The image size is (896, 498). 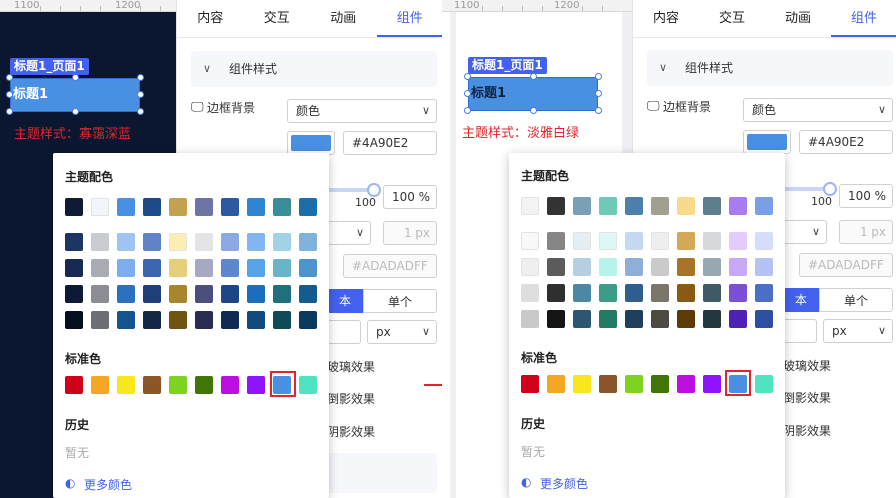 I want to click on reflection-effect-label: 倒影效果, so click(x=351, y=398).